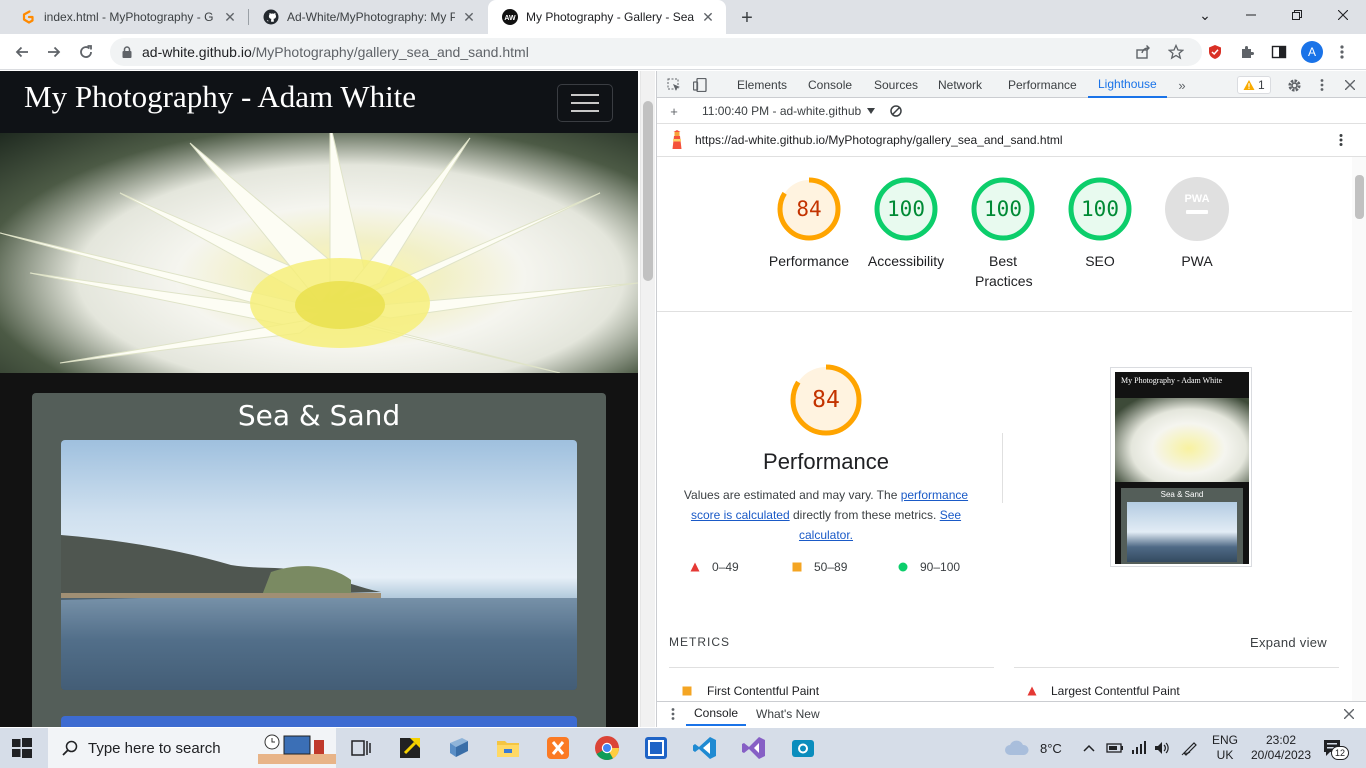 The image size is (1366, 768). What do you see at coordinates (154, 748) in the screenshot?
I see `search-placeholder: Type here to search` at bounding box center [154, 748].